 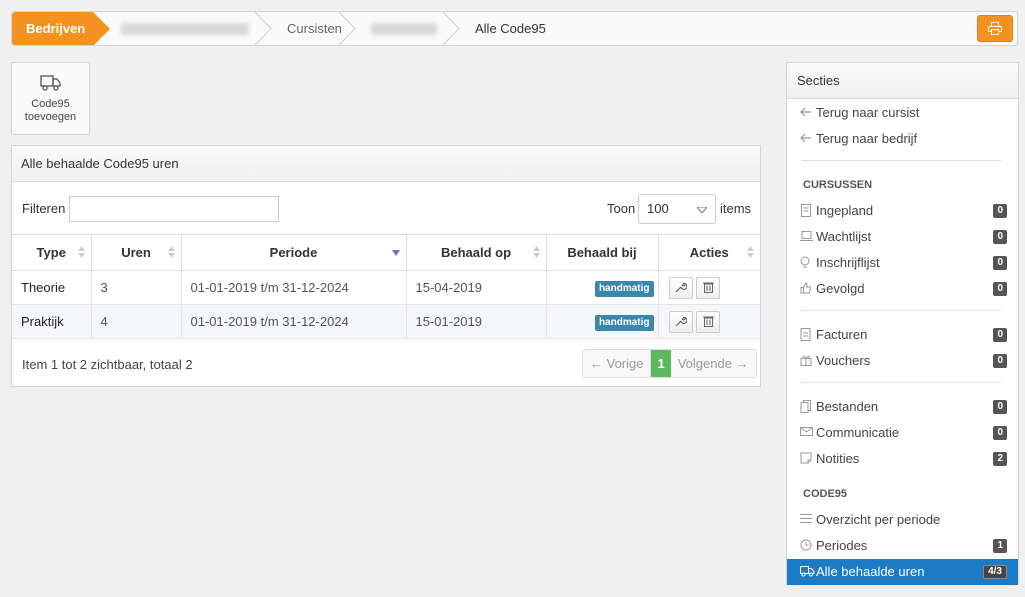 What do you see at coordinates (61, 29) in the screenshot?
I see `breadcrumb-item-bedrijven: Bedrijven` at bounding box center [61, 29].